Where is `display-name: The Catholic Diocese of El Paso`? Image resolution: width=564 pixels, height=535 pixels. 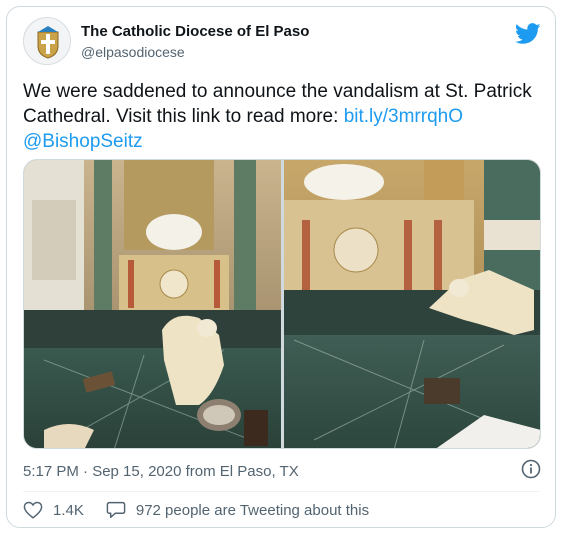 display-name: The Catholic Diocese of El Paso is located at coordinates (195, 31).